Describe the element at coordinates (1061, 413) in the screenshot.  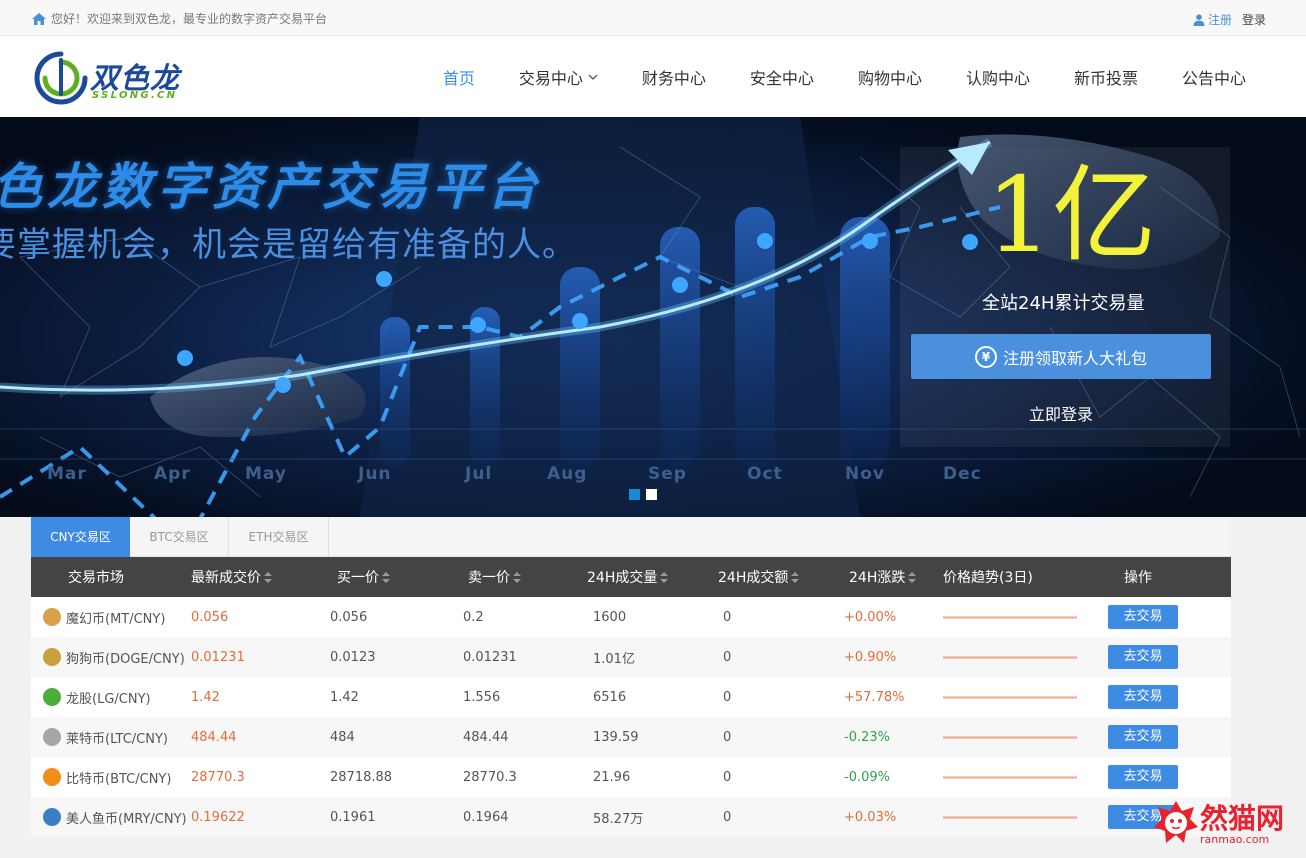
I see `login-now-link: 立即登录` at that location.